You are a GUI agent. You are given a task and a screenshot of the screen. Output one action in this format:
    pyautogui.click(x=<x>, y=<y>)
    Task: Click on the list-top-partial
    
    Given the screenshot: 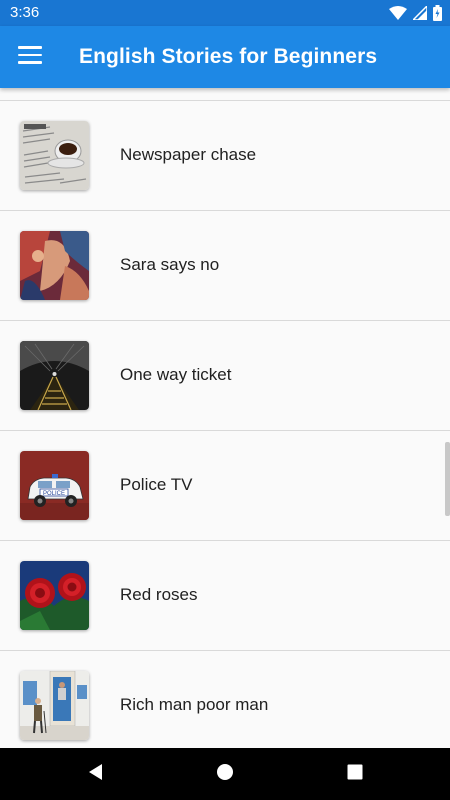 What is the action you would take?
    pyautogui.click(x=225, y=94)
    